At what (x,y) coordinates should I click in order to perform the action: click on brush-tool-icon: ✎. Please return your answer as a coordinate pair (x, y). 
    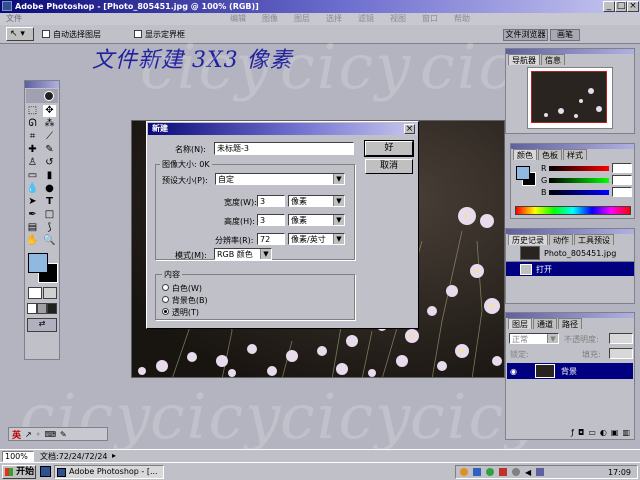
    Looking at the image, I should click on (49, 150).